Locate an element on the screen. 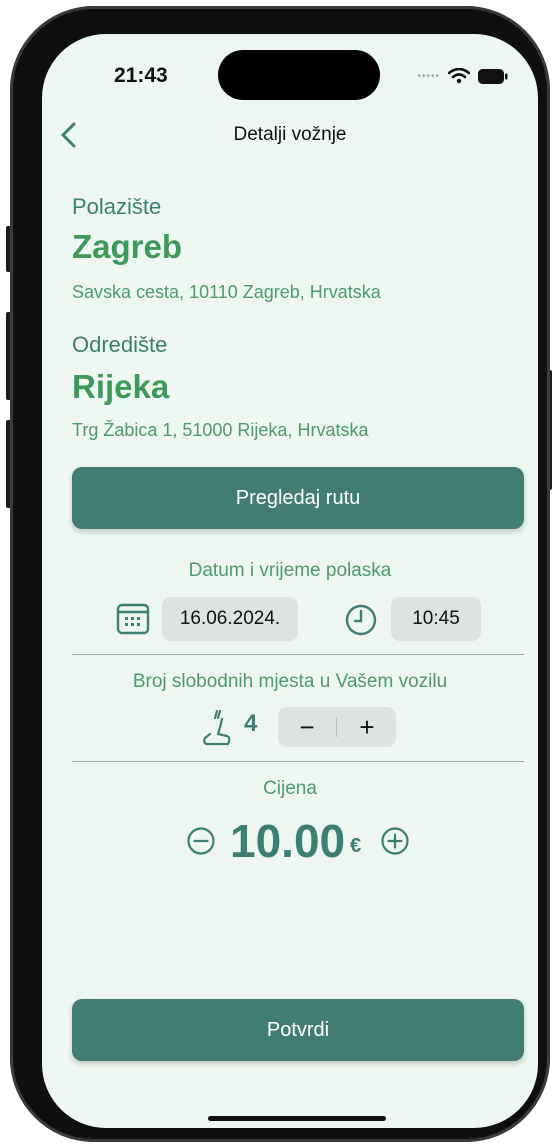 The width and height of the screenshot is (558, 1146). stepper-separator is located at coordinates (336, 727).